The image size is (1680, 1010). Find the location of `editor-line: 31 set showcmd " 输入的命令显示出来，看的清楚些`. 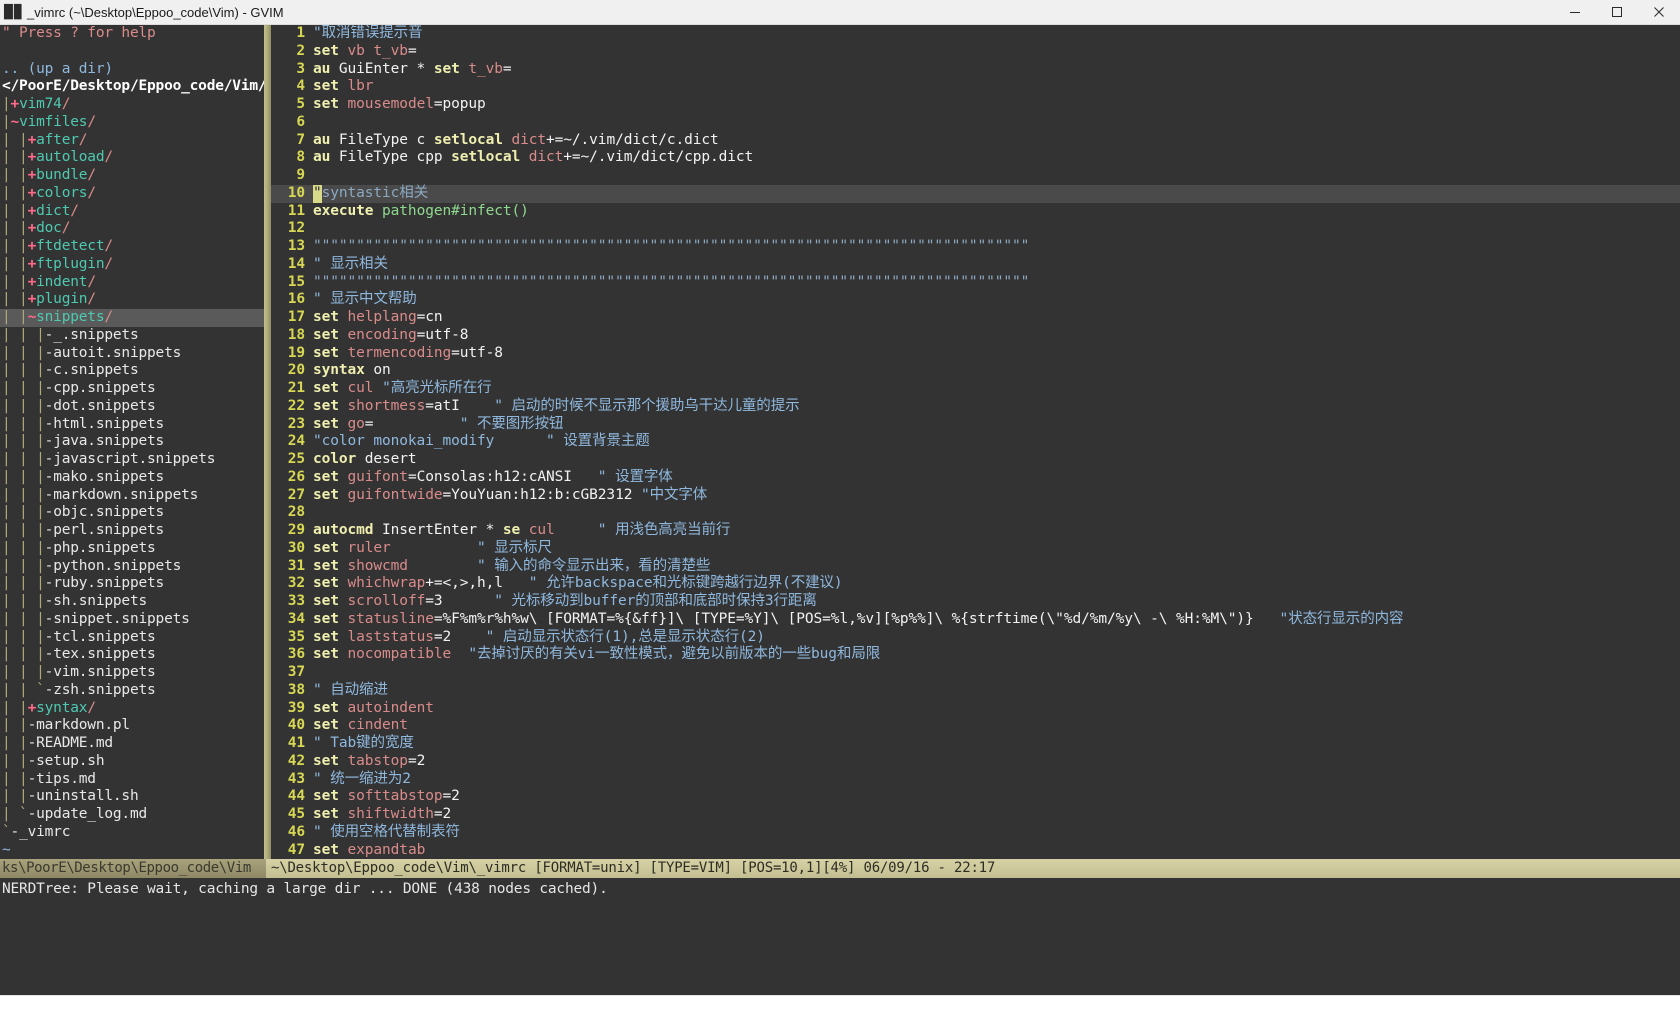

editor-line: 31 set showcmd " 输入的命令显示出来，看的清楚些 is located at coordinates (975, 567).